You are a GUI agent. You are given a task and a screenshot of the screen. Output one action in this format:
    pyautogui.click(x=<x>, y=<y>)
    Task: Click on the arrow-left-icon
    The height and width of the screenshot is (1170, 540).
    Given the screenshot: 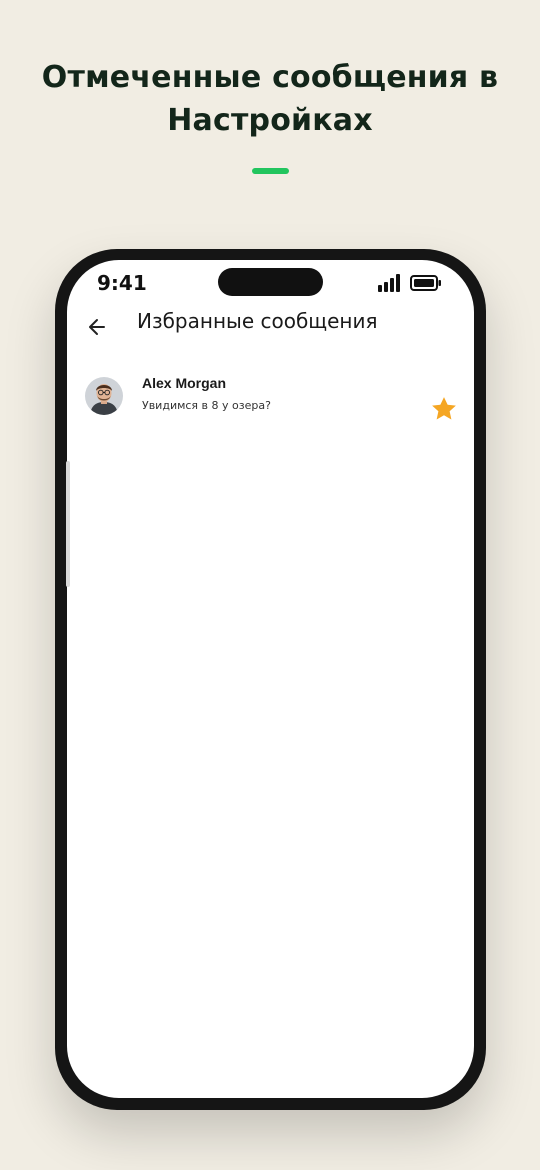 What is the action you would take?
    pyautogui.click(x=97, y=327)
    